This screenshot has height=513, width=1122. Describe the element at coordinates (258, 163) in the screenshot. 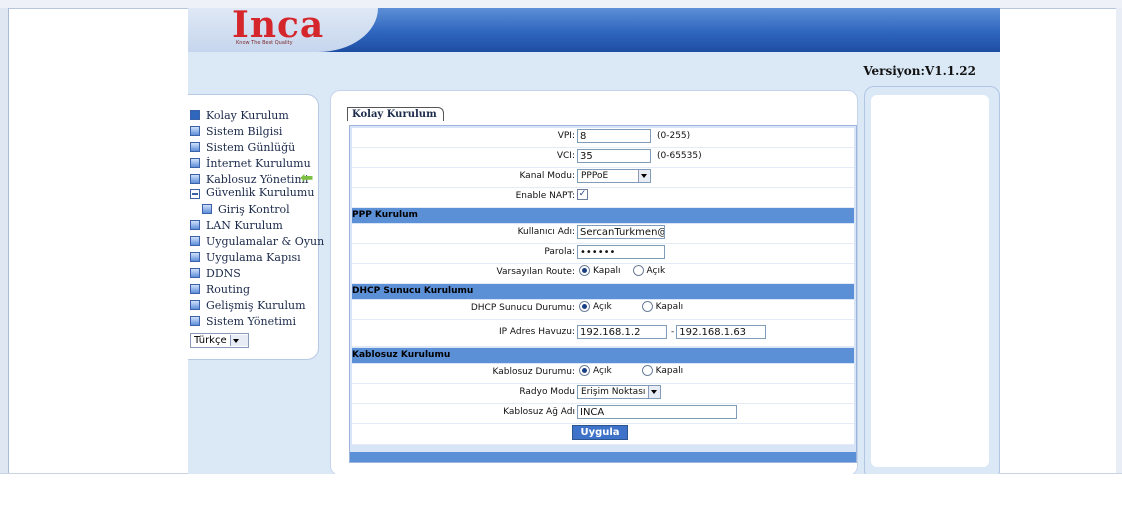

I see `sidebar-item-label: İnternet Kurulumu` at that location.